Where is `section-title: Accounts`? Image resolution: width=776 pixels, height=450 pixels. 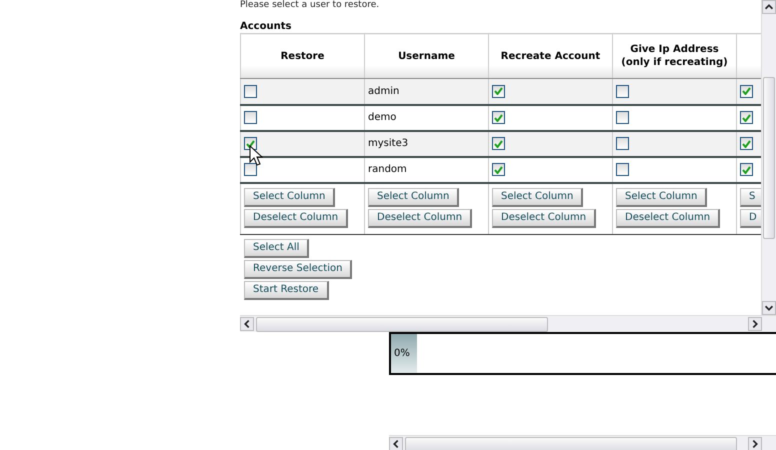
section-title: Accounts is located at coordinates (266, 26).